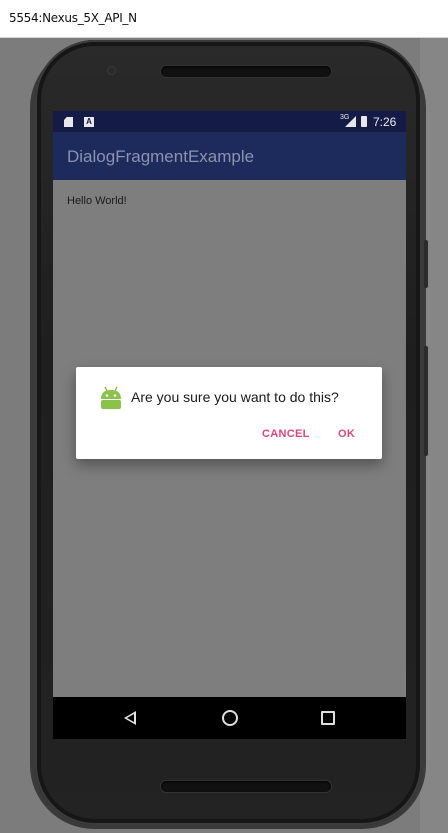  What do you see at coordinates (385, 122) in the screenshot?
I see `status-time: 7:26` at bounding box center [385, 122].